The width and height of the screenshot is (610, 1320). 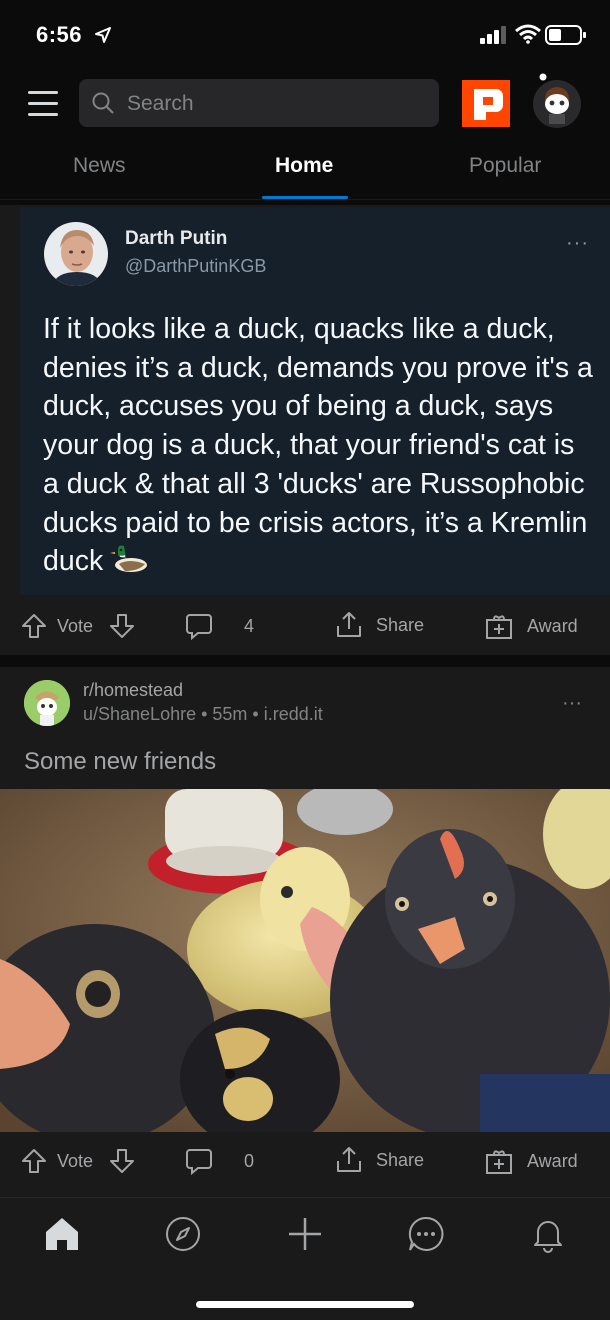 What do you see at coordinates (196, 266) in the screenshot?
I see `tweet-author-handle: @DarthPutinKGB` at bounding box center [196, 266].